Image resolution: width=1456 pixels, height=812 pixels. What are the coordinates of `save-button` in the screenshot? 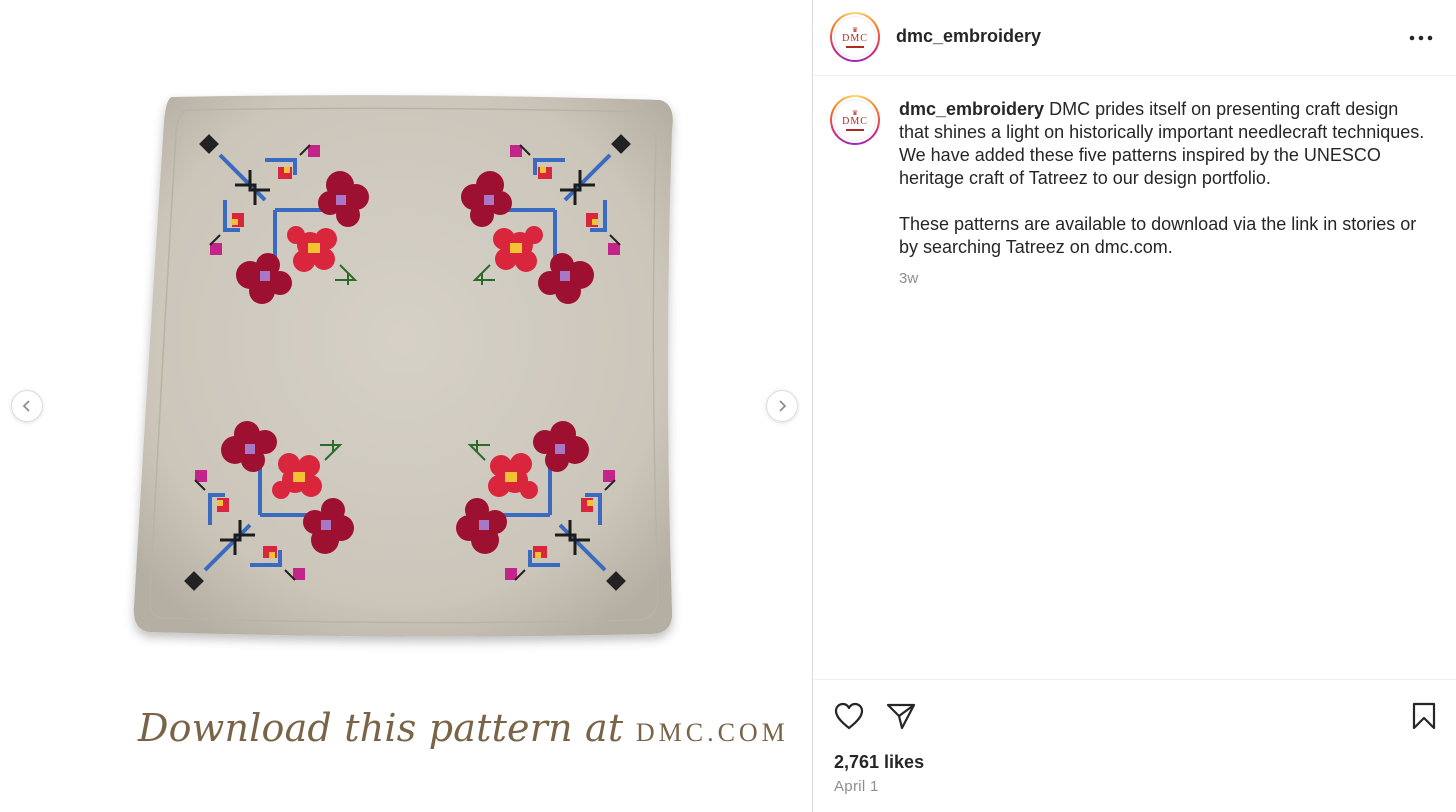 It's located at (1424, 716).